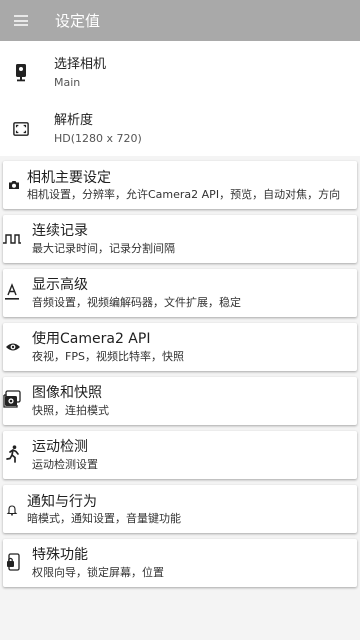 The height and width of the screenshot is (640, 360). What do you see at coordinates (70, 410) in the screenshot?
I see `card-subtitle: 快照，连拍模式` at bounding box center [70, 410].